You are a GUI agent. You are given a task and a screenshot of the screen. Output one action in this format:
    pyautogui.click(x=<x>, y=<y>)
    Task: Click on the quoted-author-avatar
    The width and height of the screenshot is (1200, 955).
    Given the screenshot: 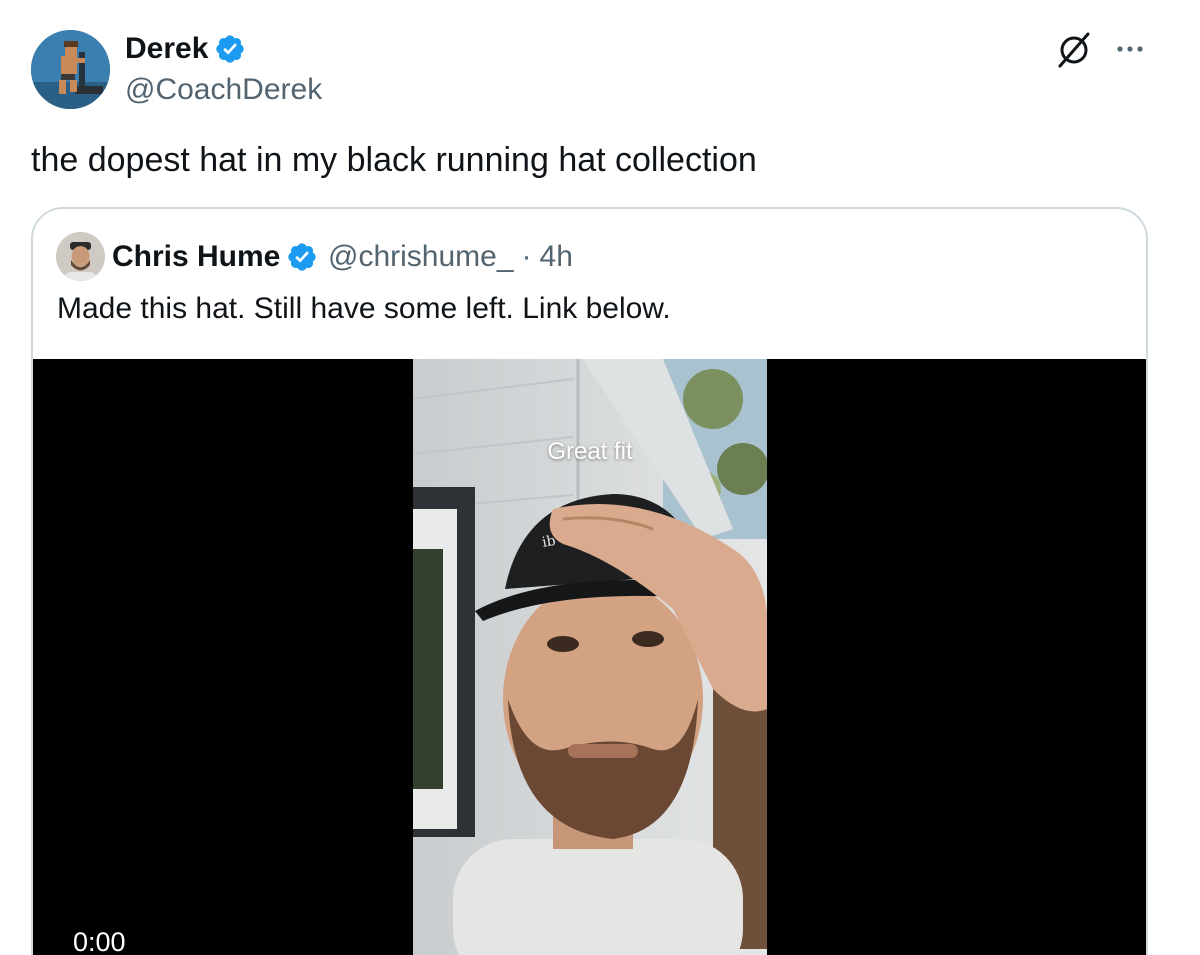 What is the action you would take?
    pyautogui.click(x=80, y=256)
    